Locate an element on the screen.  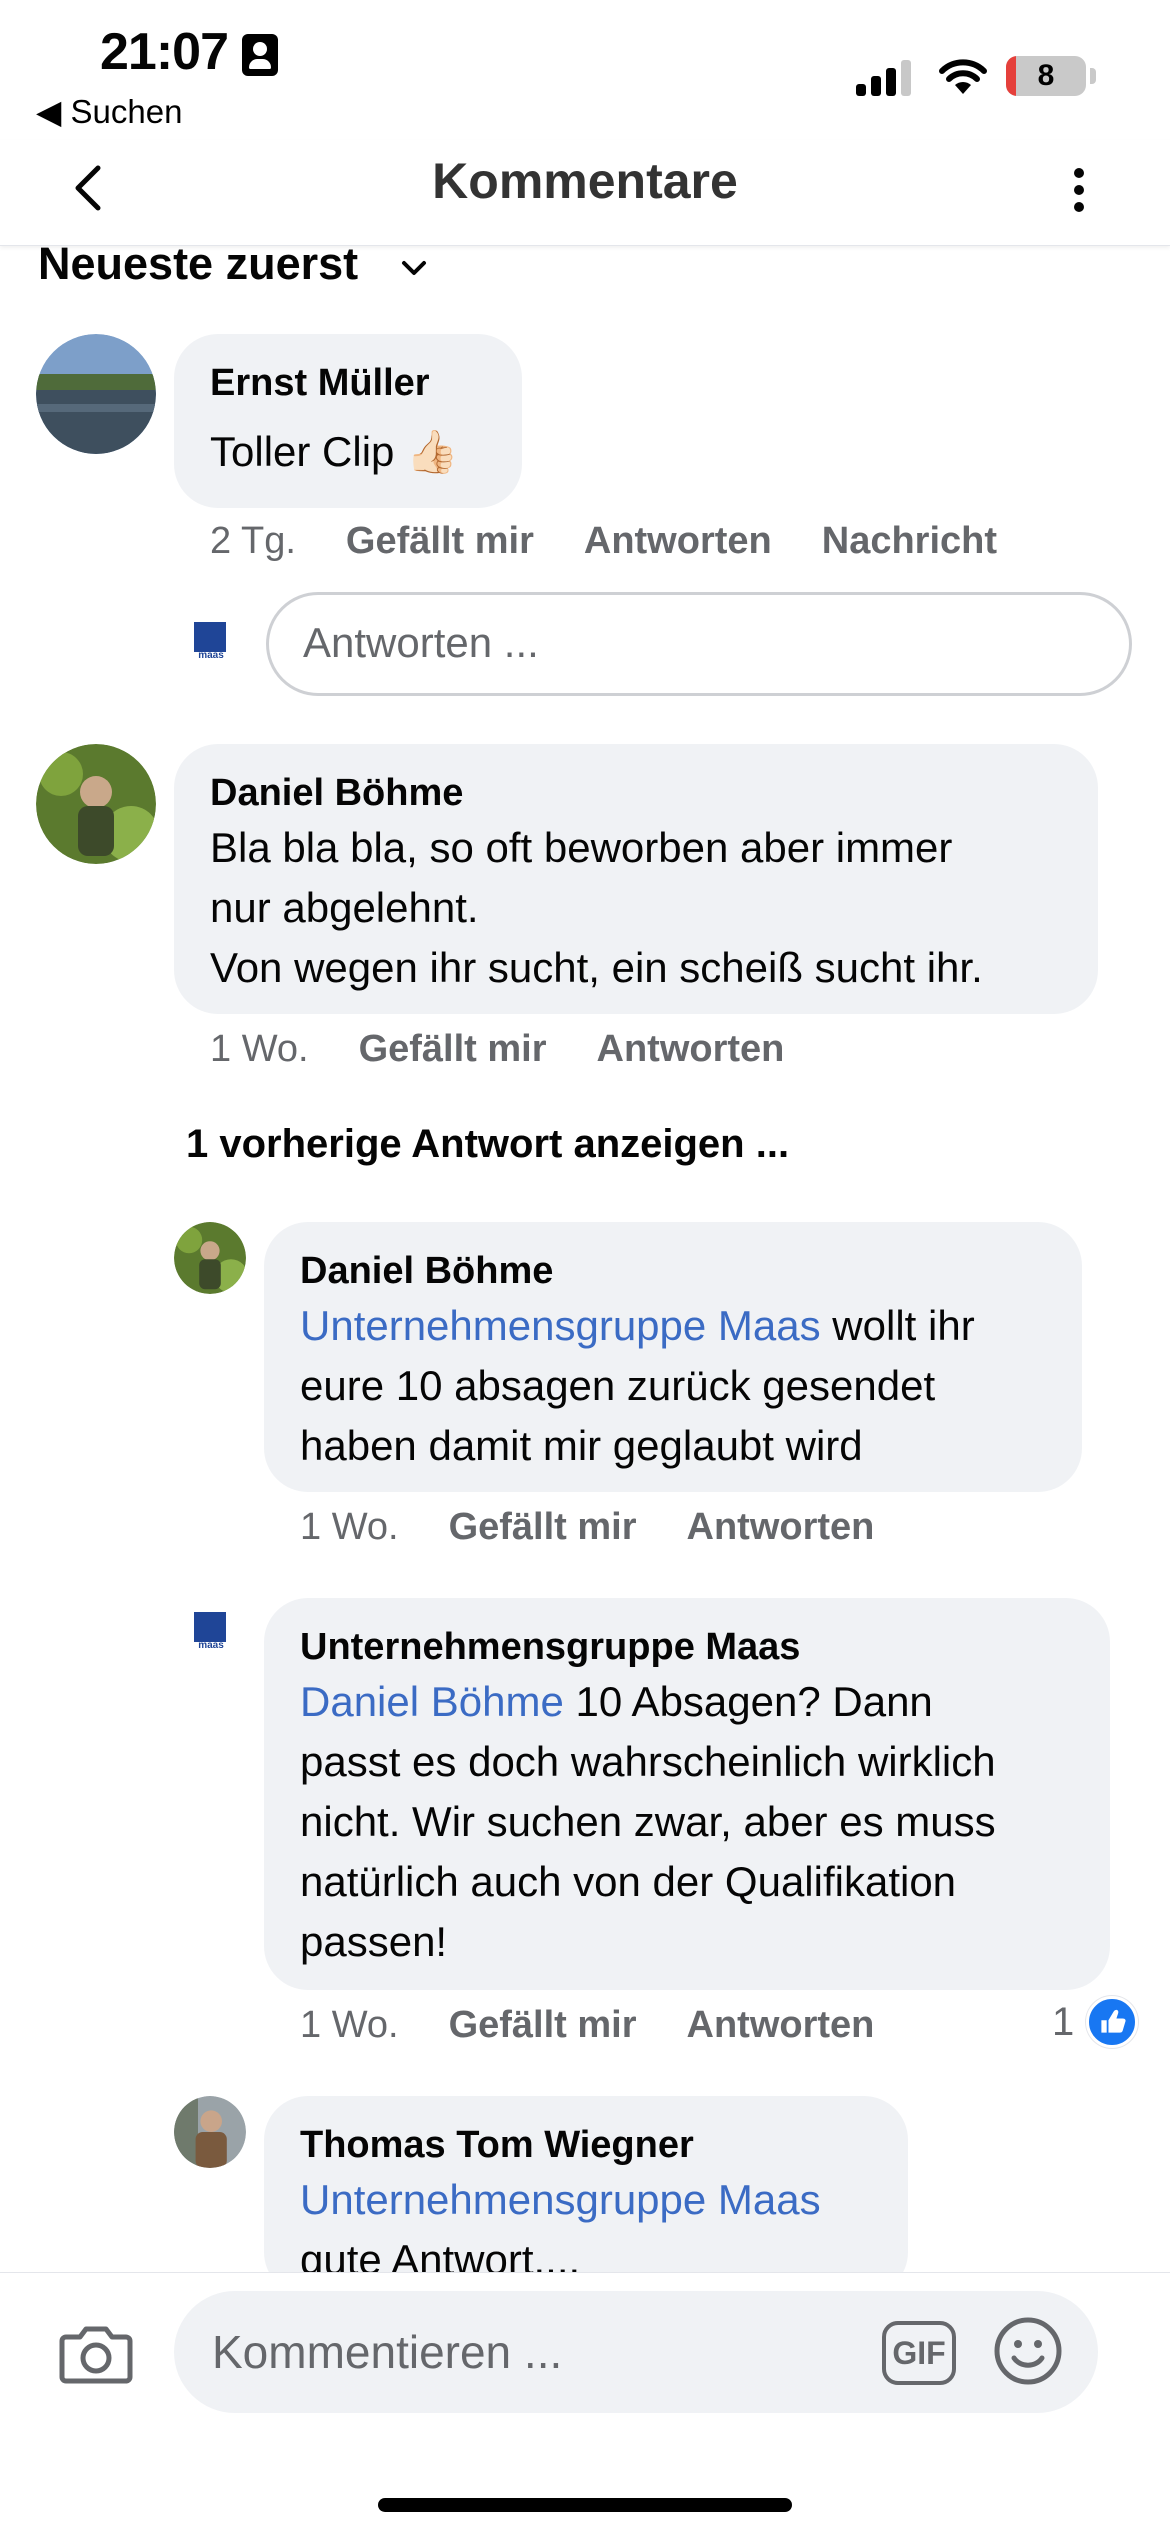
comment-text-line: Bla bla bla, so oft beworben aber immer is located at coordinates (581, 847).